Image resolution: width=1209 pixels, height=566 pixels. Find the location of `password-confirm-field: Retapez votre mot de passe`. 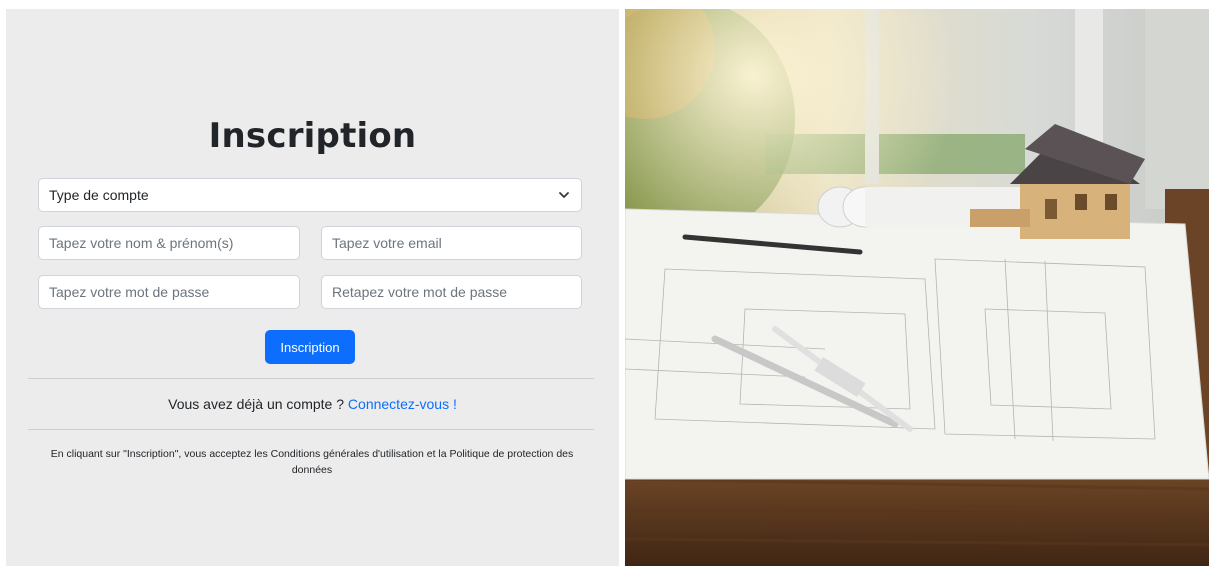

password-confirm-field: Retapez votre mot de passe is located at coordinates (451, 292).